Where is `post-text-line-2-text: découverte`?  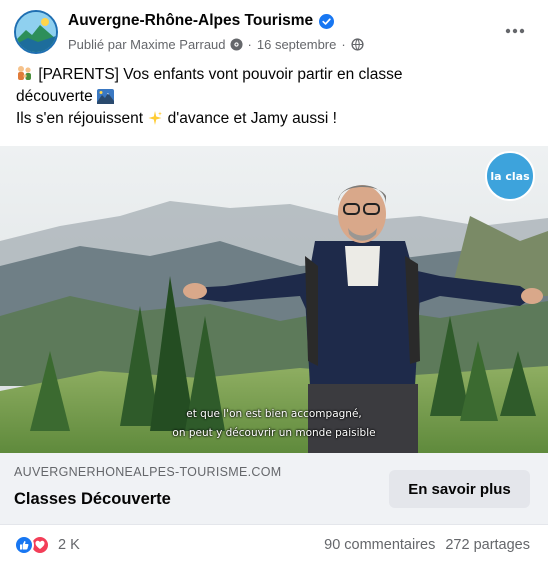
post-text-line-2-text: découverte is located at coordinates (54, 96).